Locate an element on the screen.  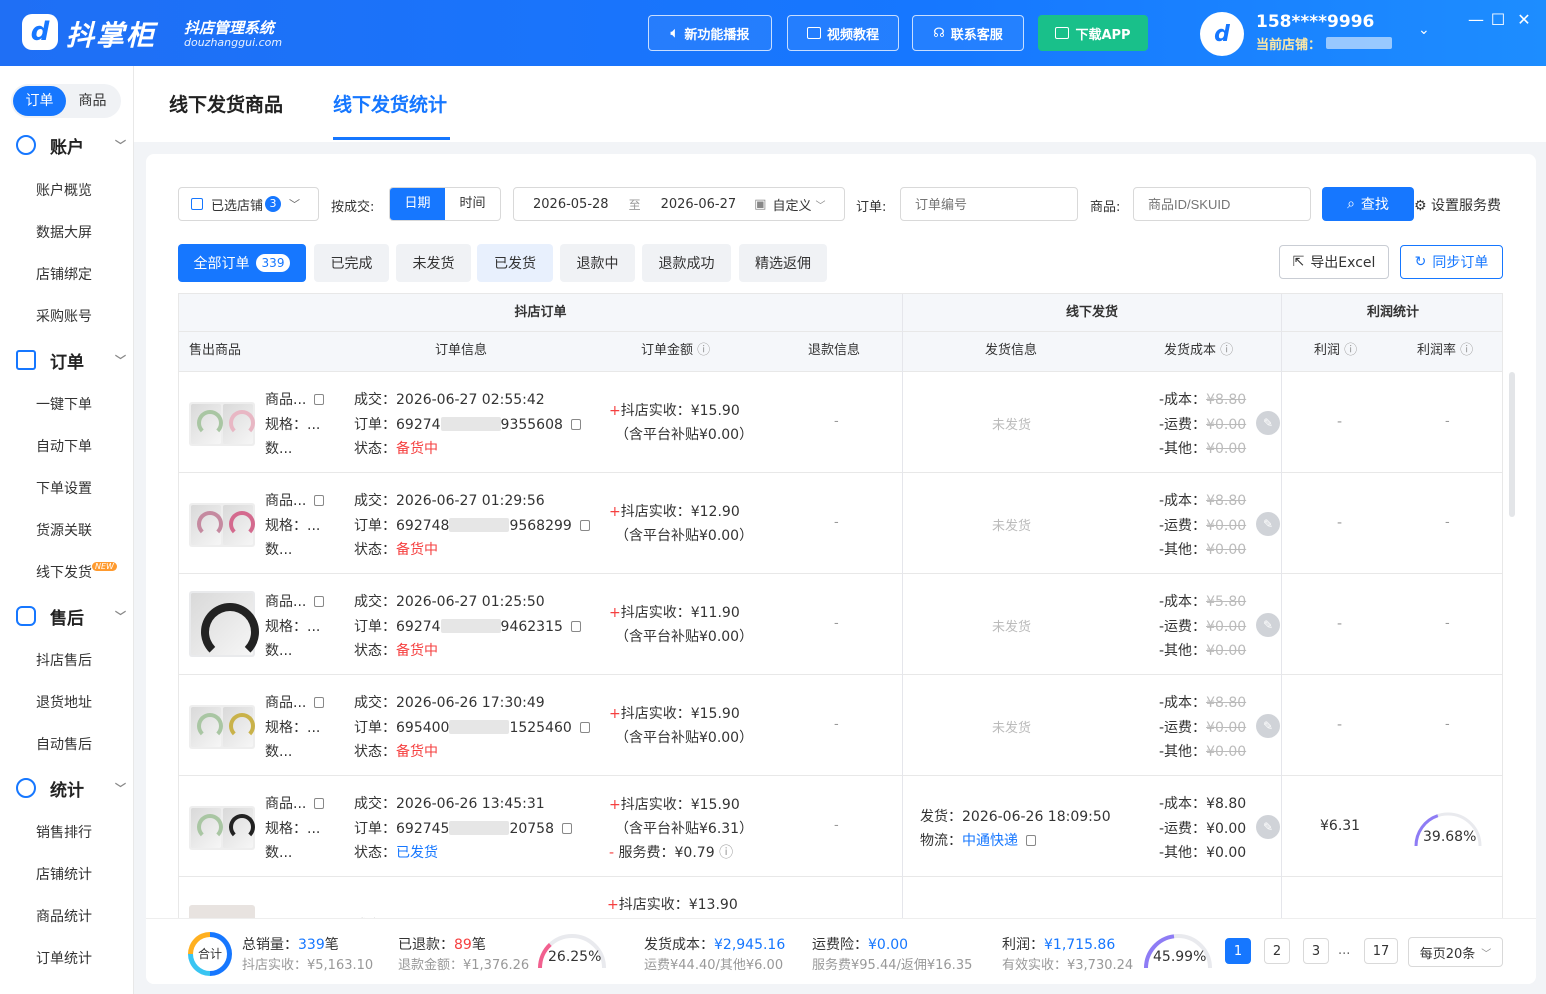
sync-orders-button: ↻ 同步订单 is located at coordinates (1451, 262).